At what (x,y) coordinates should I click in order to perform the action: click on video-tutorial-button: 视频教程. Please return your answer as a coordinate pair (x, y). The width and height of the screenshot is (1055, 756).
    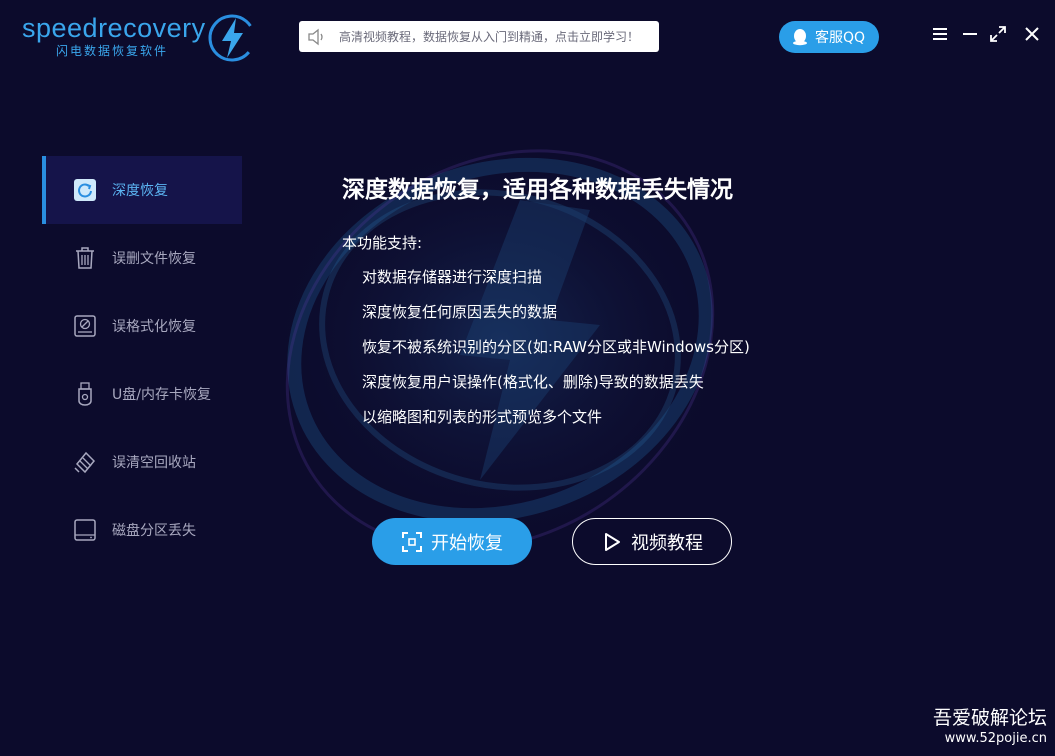
    Looking at the image, I should click on (652, 541).